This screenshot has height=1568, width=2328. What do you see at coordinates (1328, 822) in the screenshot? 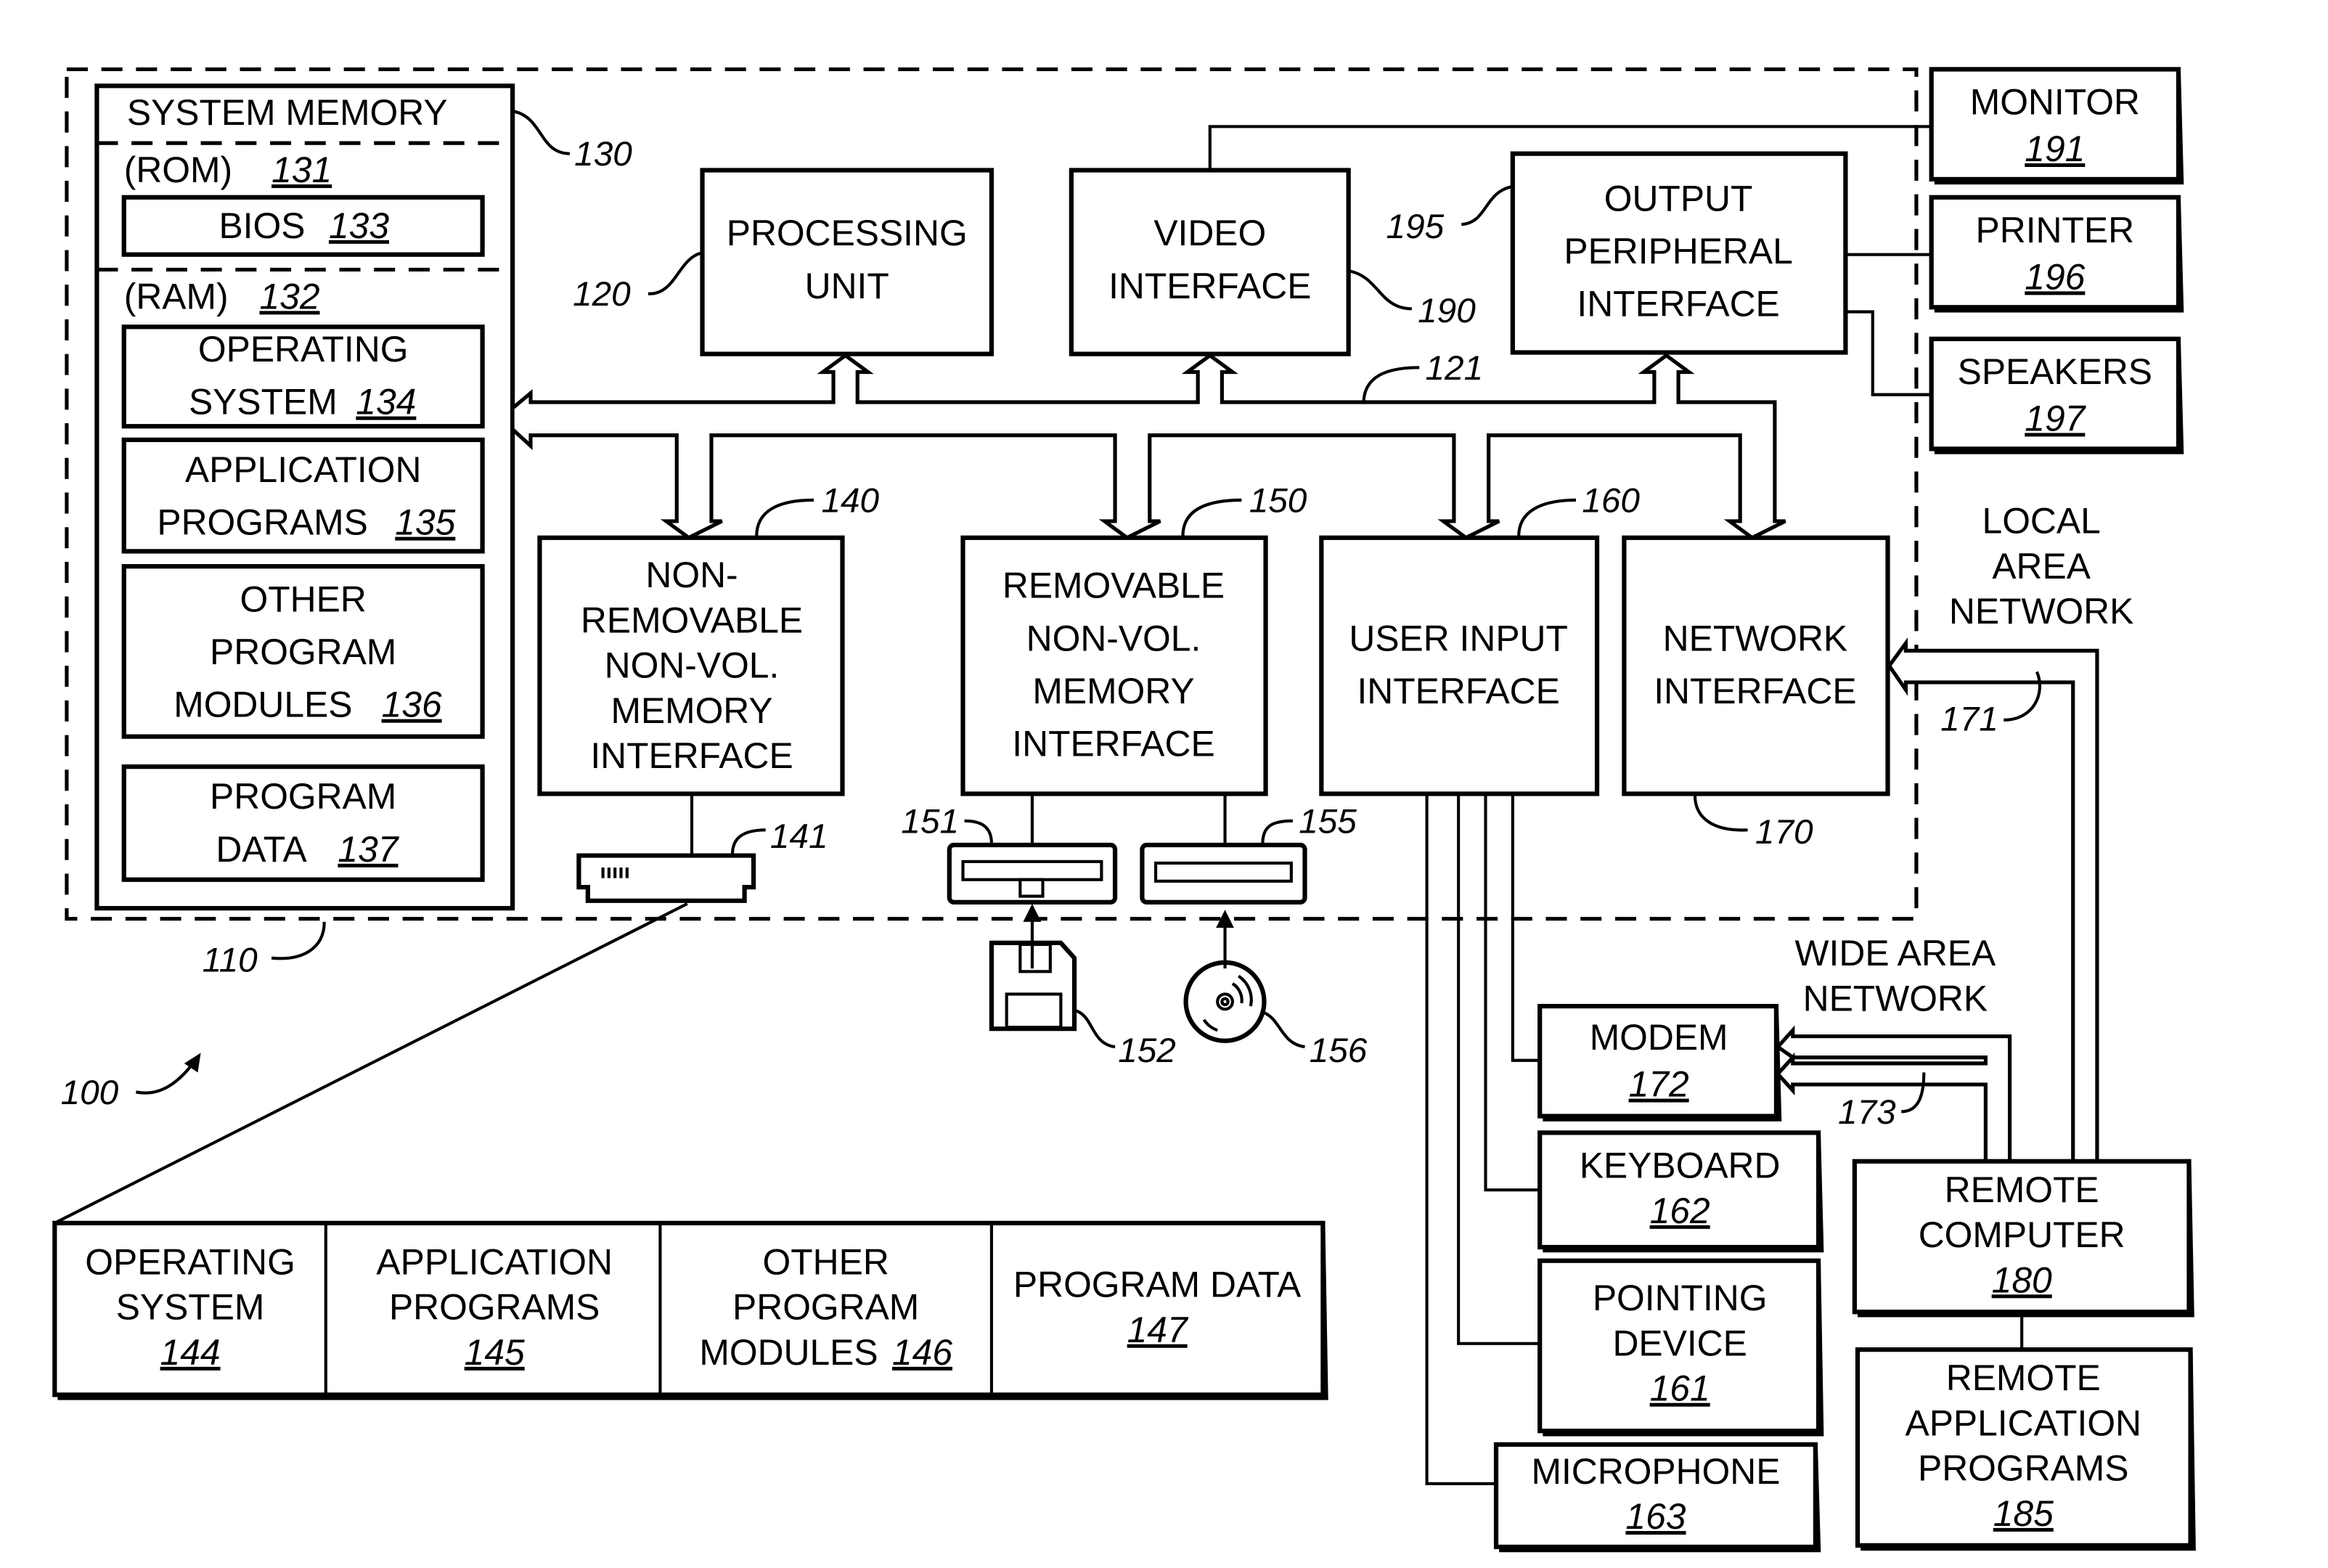
I see `ref-155: 155` at bounding box center [1328, 822].